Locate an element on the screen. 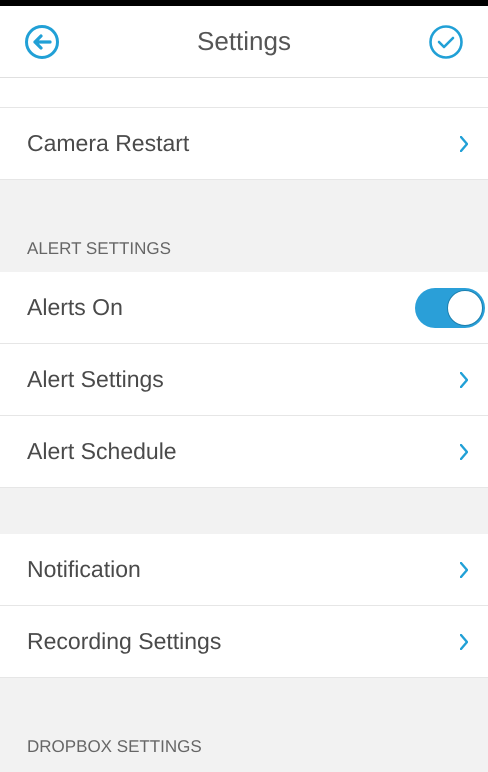  section-header: ALERT SETTINGS is located at coordinates (99, 249).